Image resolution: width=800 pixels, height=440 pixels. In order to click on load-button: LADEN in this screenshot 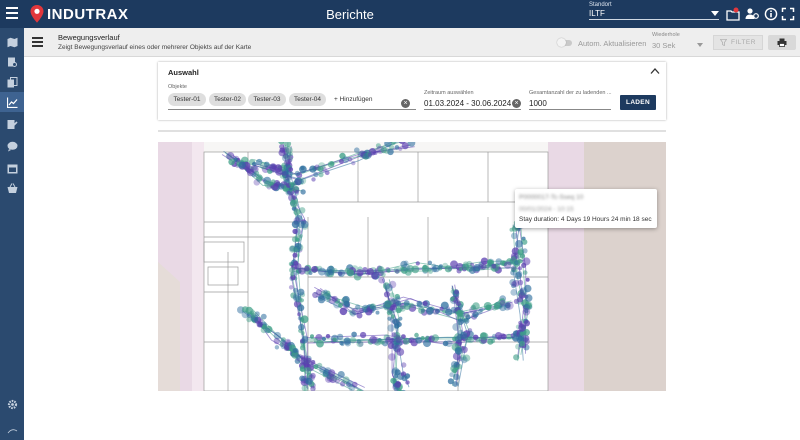, I will do `click(638, 102)`.